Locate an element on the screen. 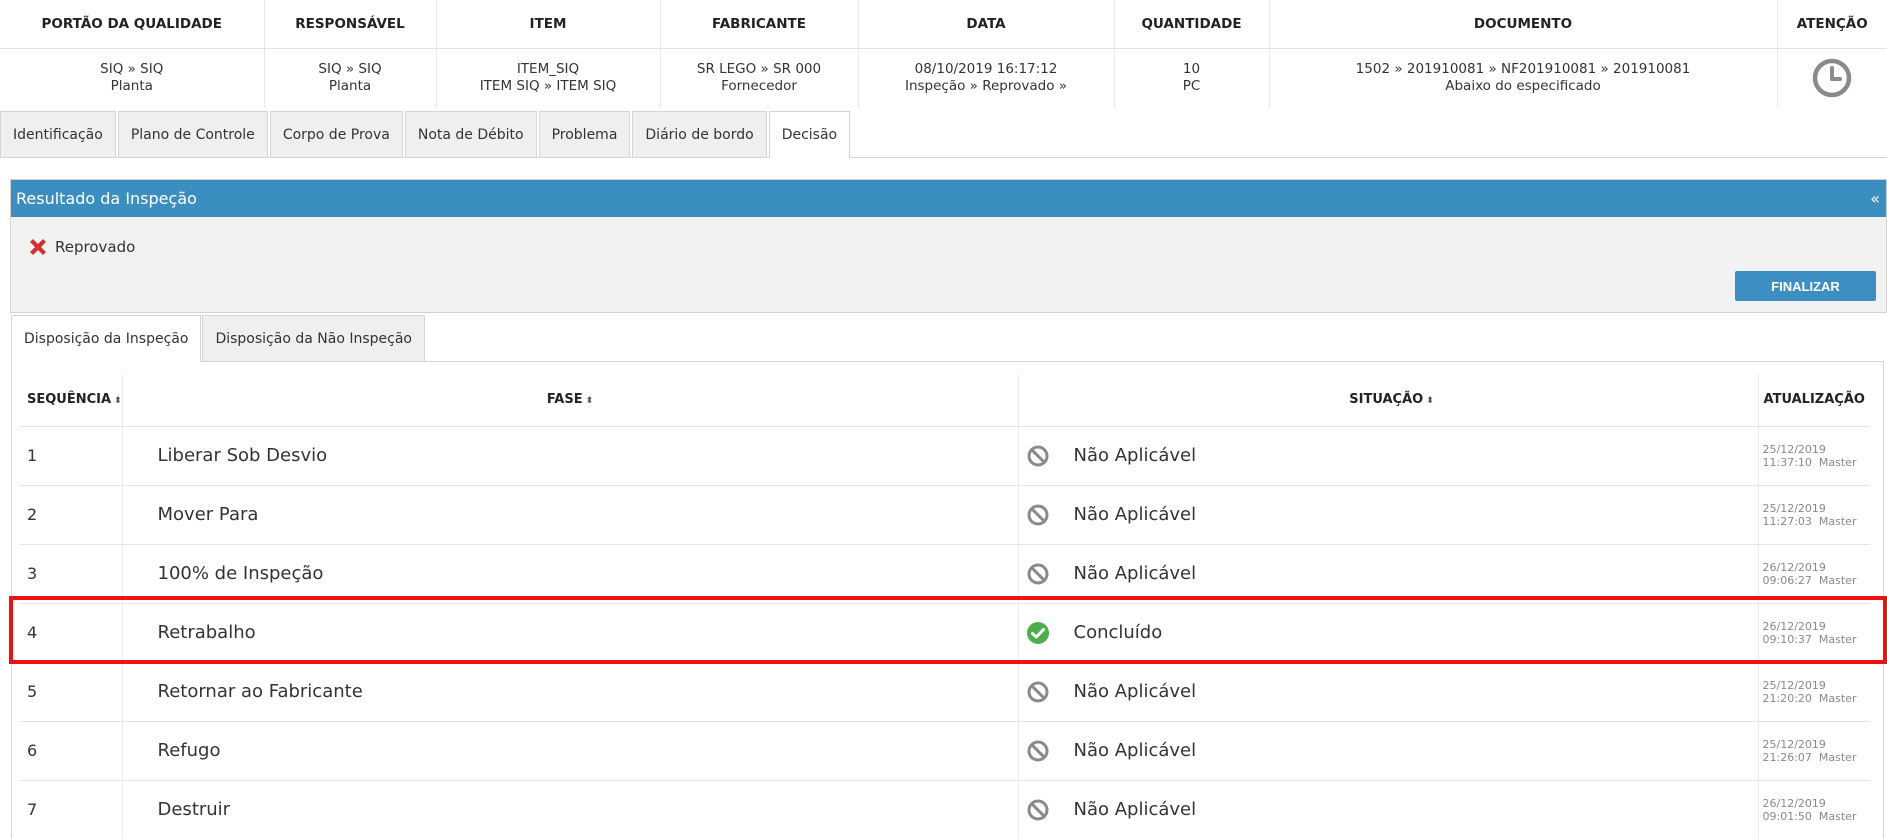 This screenshot has width=1887, height=839. value-portao: SIQ » SIQ Planta is located at coordinates (132, 78).